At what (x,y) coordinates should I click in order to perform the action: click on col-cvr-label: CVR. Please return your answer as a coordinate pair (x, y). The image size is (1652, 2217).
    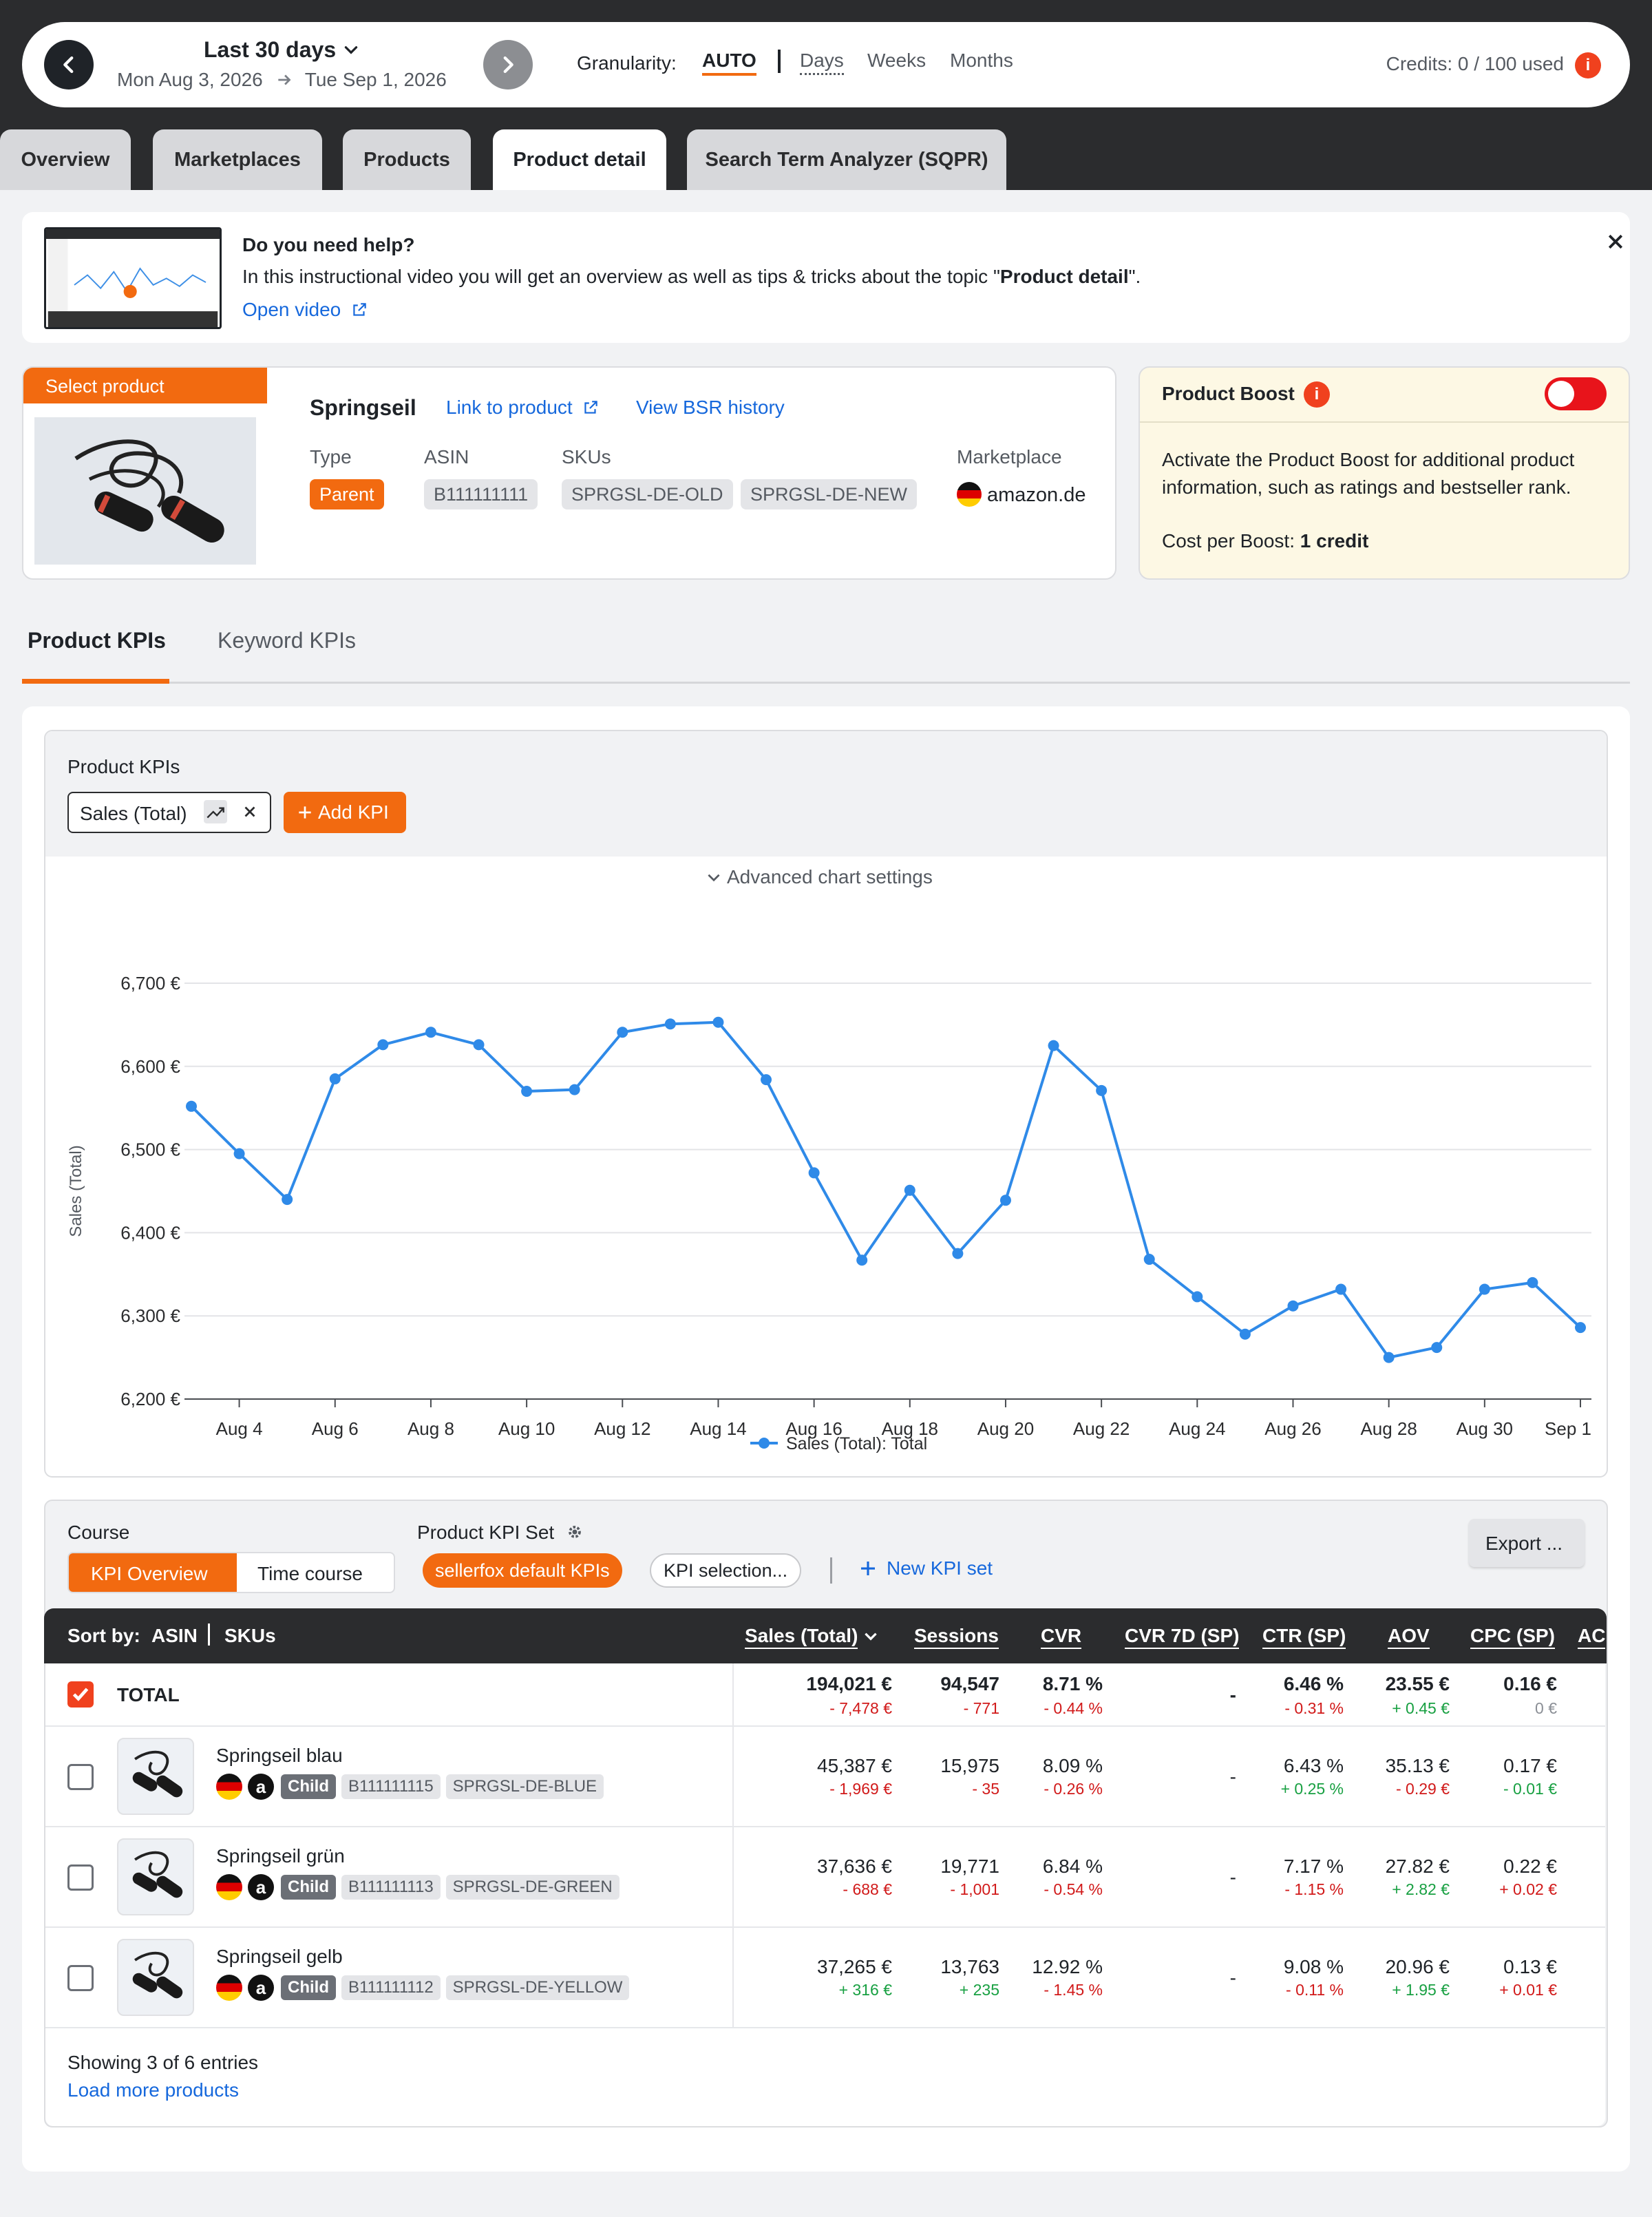
    Looking at the image, I should click on (1061, 1637).